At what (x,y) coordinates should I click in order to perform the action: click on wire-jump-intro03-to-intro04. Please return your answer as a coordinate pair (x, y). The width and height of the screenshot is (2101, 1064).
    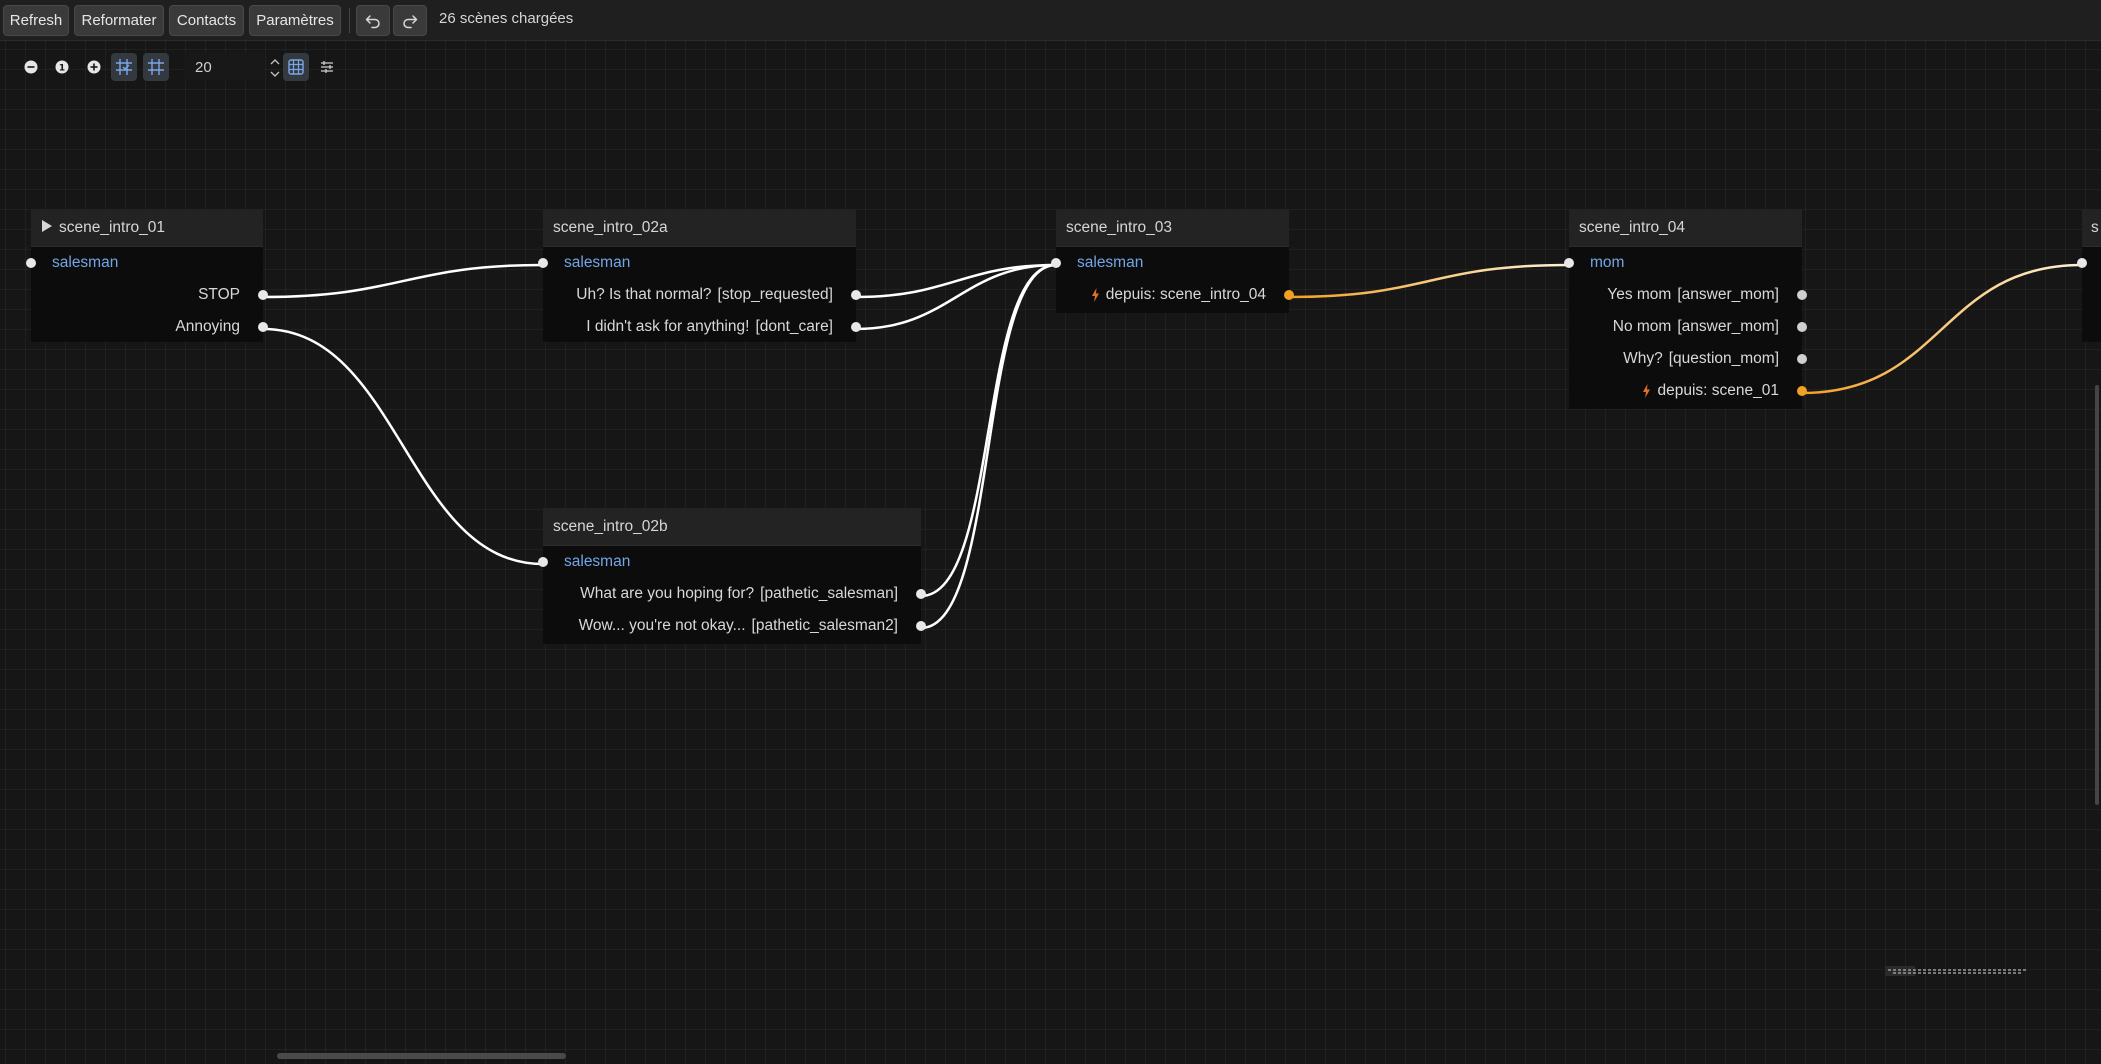
    Looking at the image, I should click on (1429, 281).